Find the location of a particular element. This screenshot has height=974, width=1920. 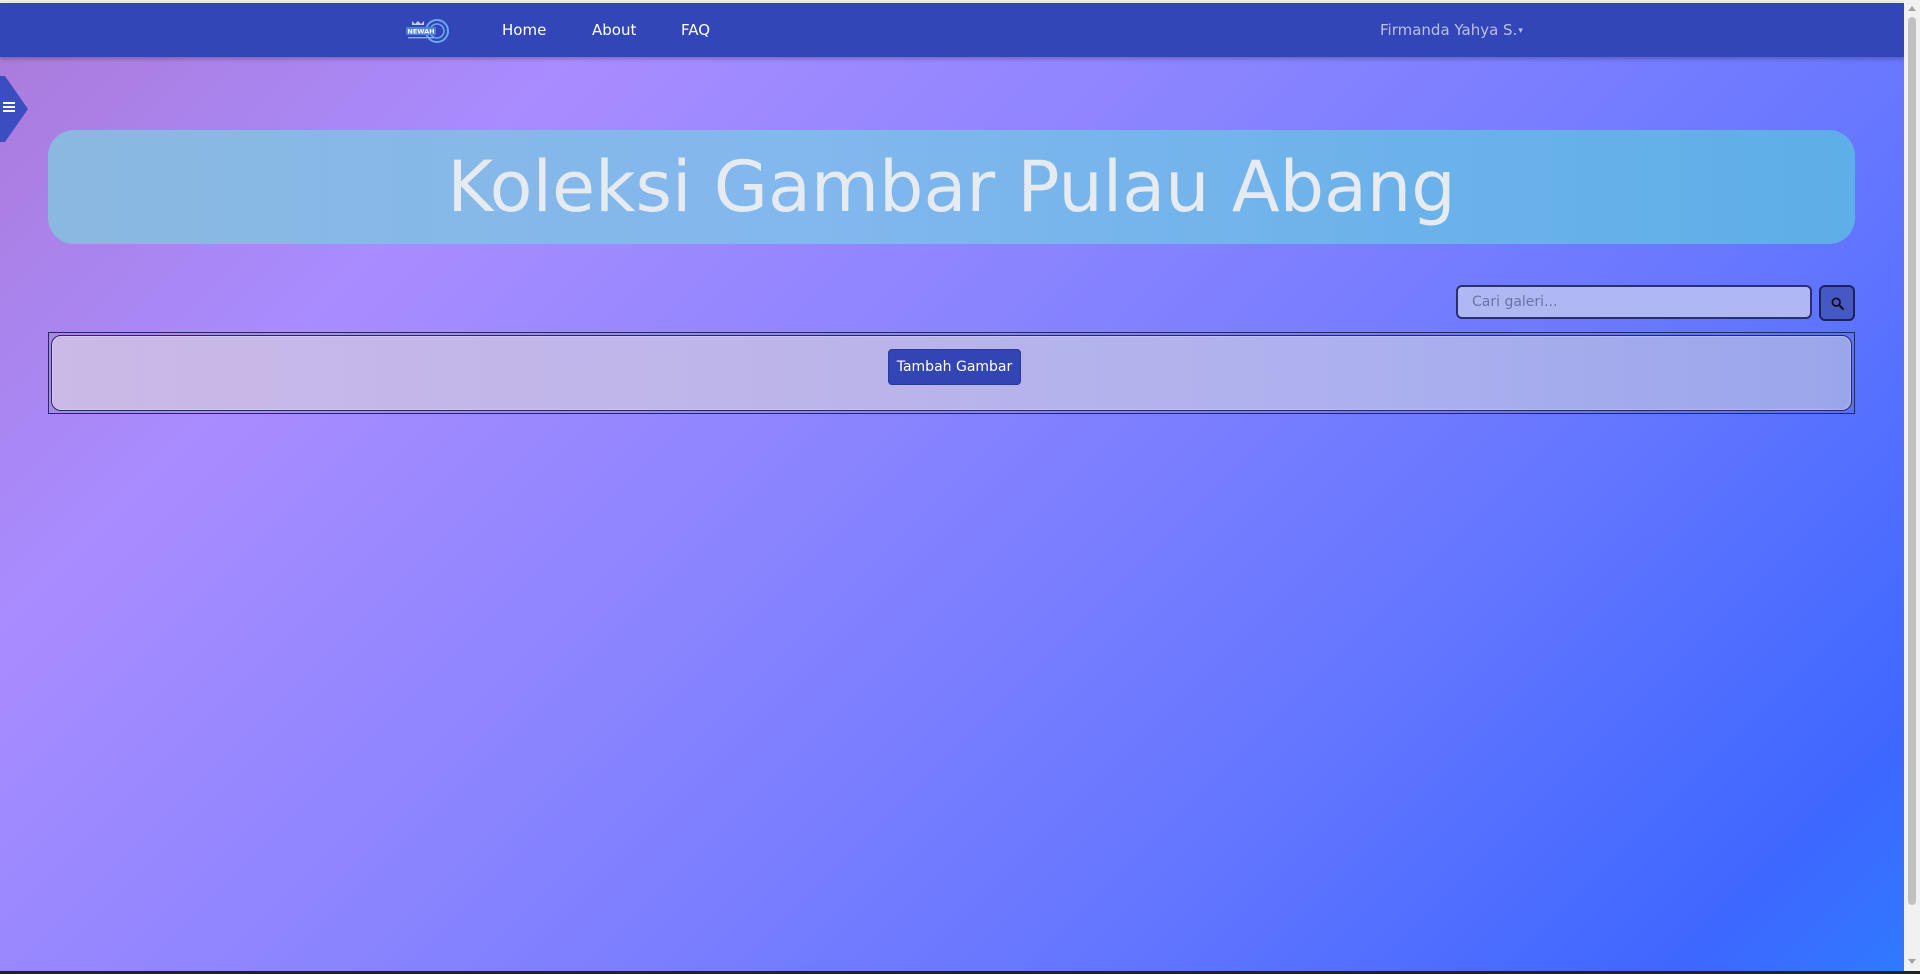

scroll-up-icon is located at coordinates (1912, 8).